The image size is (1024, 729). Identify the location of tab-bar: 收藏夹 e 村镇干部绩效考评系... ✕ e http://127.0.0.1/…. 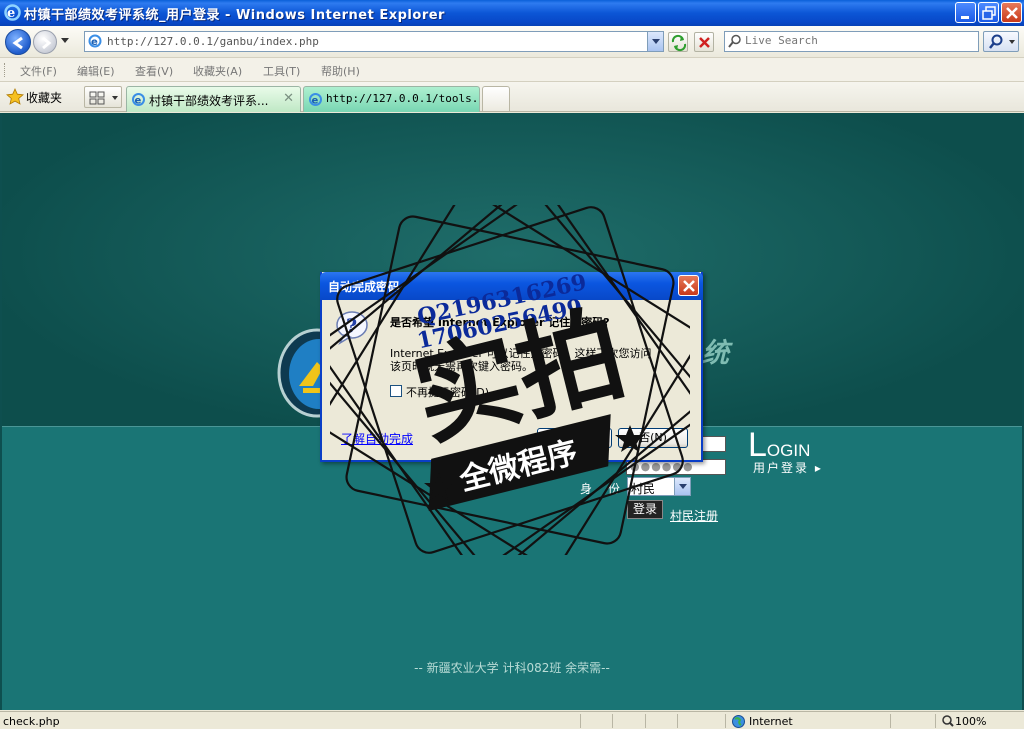
(512, 97).